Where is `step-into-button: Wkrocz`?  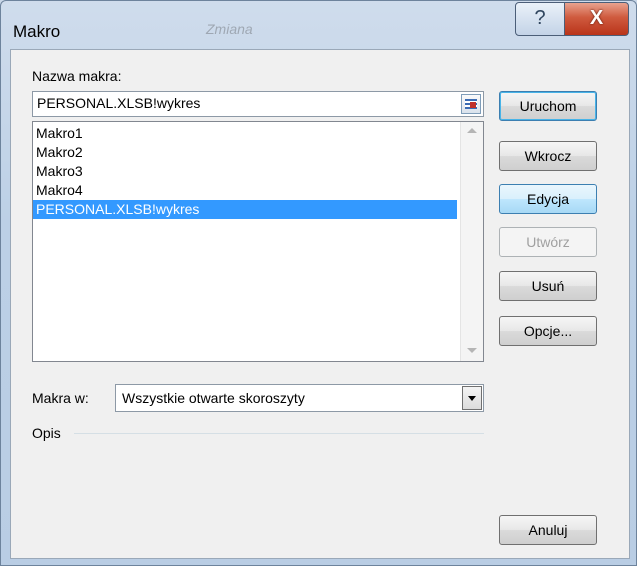
step-into-button: Wkrocz is located at coordinates (548, 156).